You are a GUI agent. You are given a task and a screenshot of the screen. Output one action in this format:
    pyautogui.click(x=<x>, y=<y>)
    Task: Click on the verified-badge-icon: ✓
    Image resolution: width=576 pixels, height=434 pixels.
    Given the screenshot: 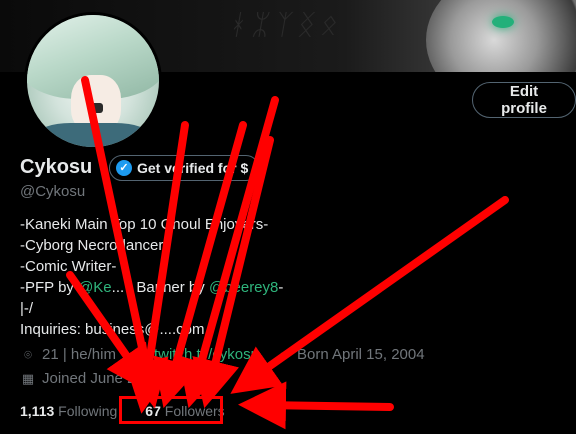 What is the action you would take?
    pyautogui.click(x=124, y=168)
    